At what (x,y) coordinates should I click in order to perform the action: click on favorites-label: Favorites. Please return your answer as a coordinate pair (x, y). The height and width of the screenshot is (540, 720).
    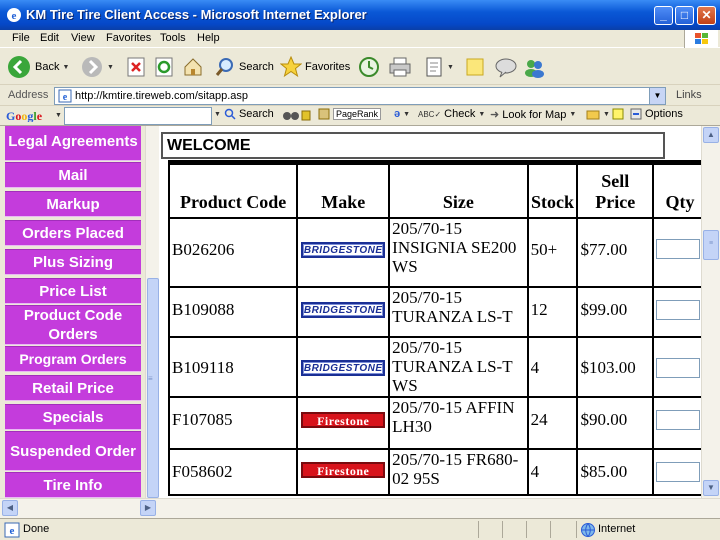
    Looking at the image, I should click on (328, 67).